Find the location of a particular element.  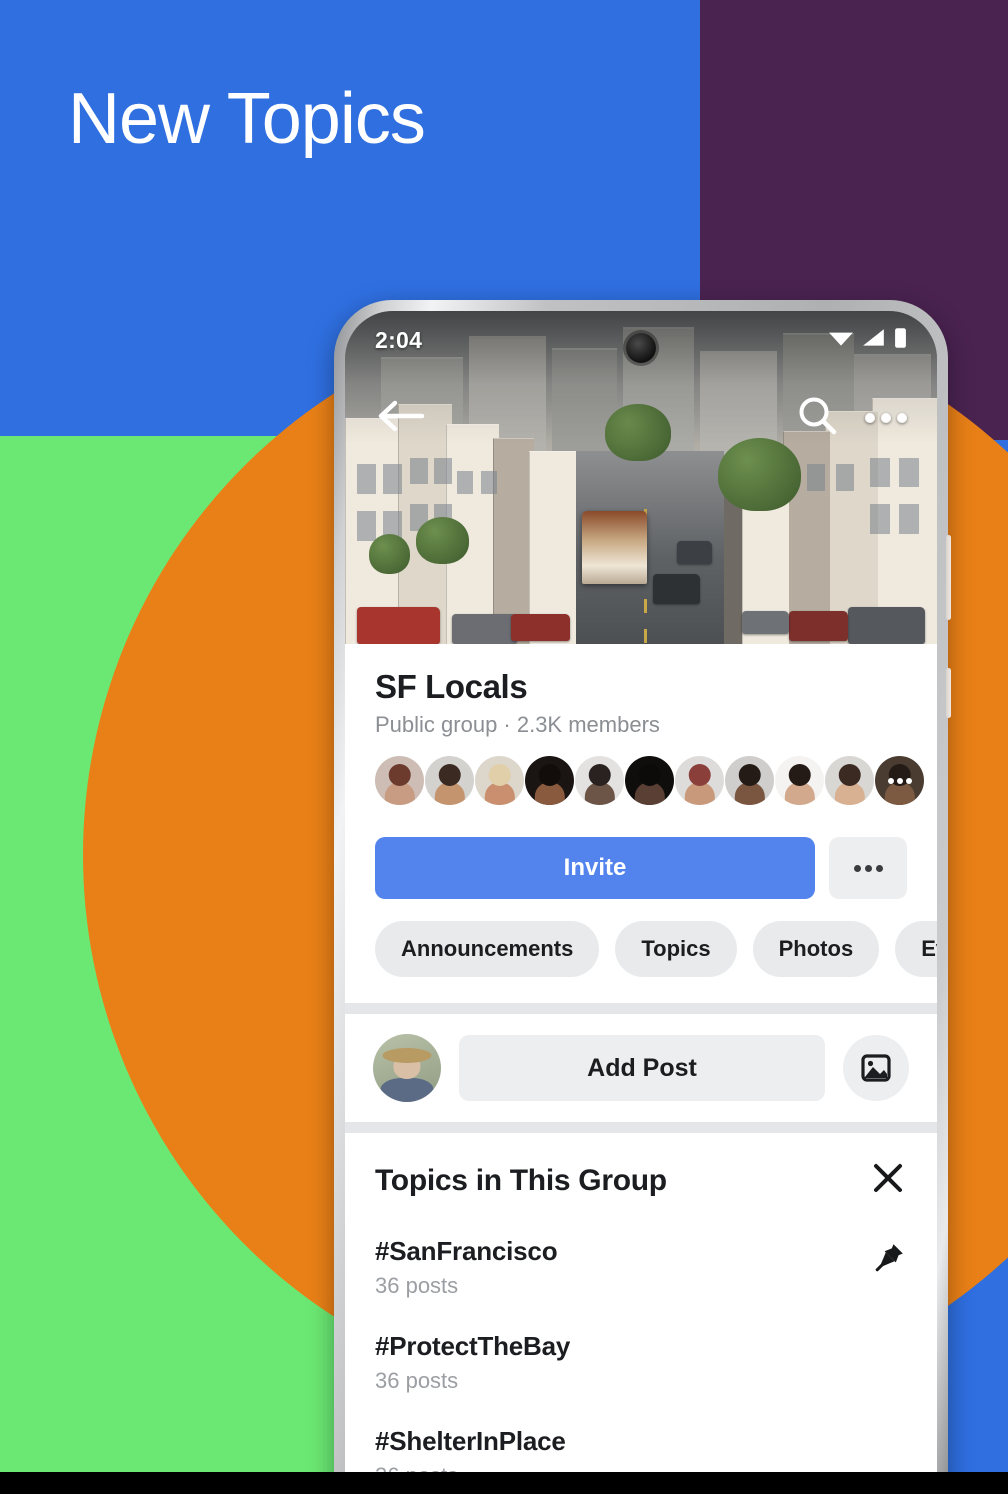

topic-text: #SanFrancisco 36 posts is located at coordinates (466, 1267).